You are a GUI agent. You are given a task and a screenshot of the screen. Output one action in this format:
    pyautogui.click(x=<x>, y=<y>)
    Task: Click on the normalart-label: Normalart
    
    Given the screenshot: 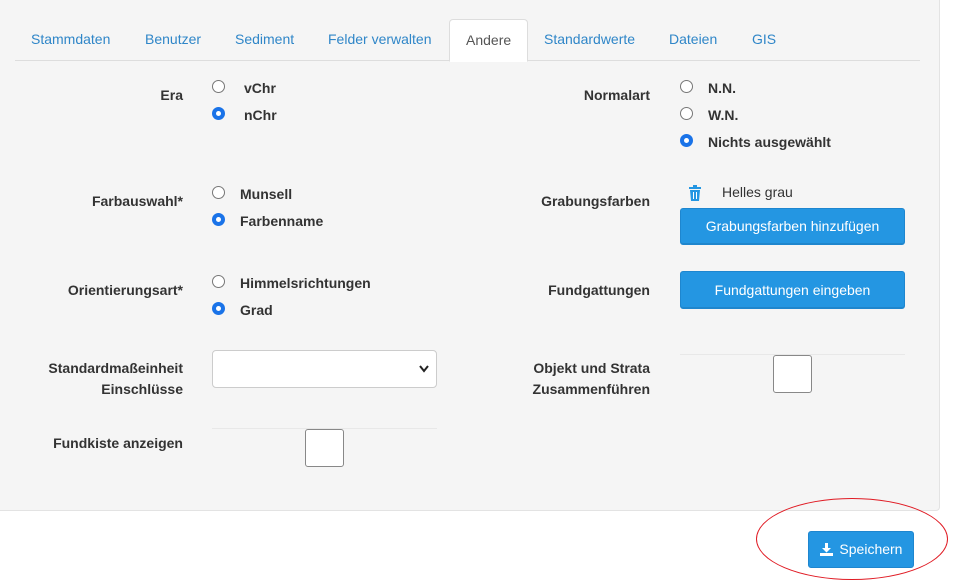 What is the action you would take?
    pyautogui.click(x=616, y=95)
    